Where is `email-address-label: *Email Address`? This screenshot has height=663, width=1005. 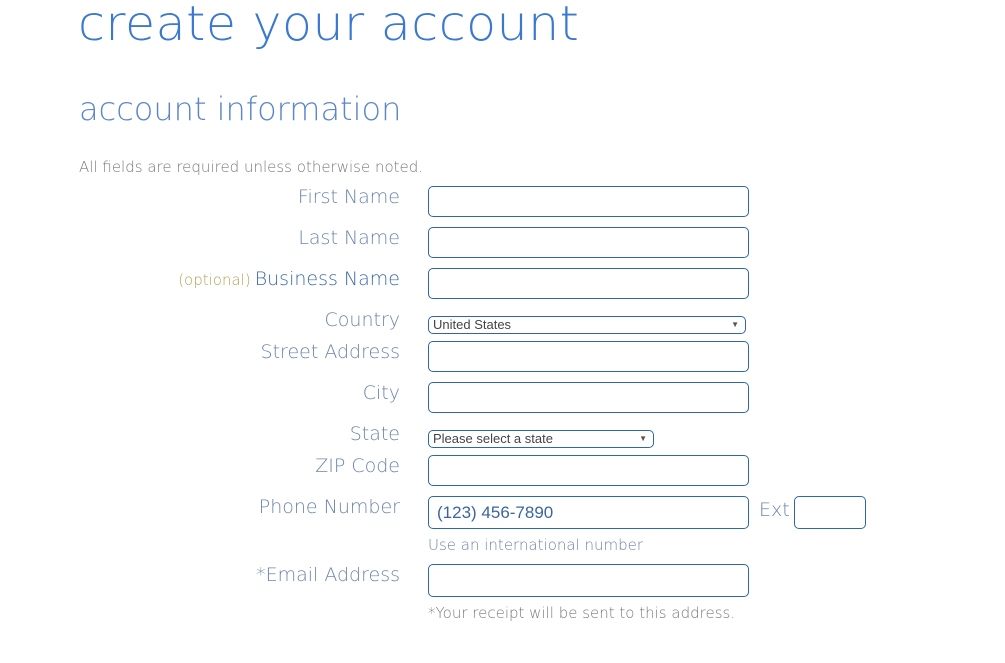
email-address-label: *Email Address is located at coordinates (328, 575).